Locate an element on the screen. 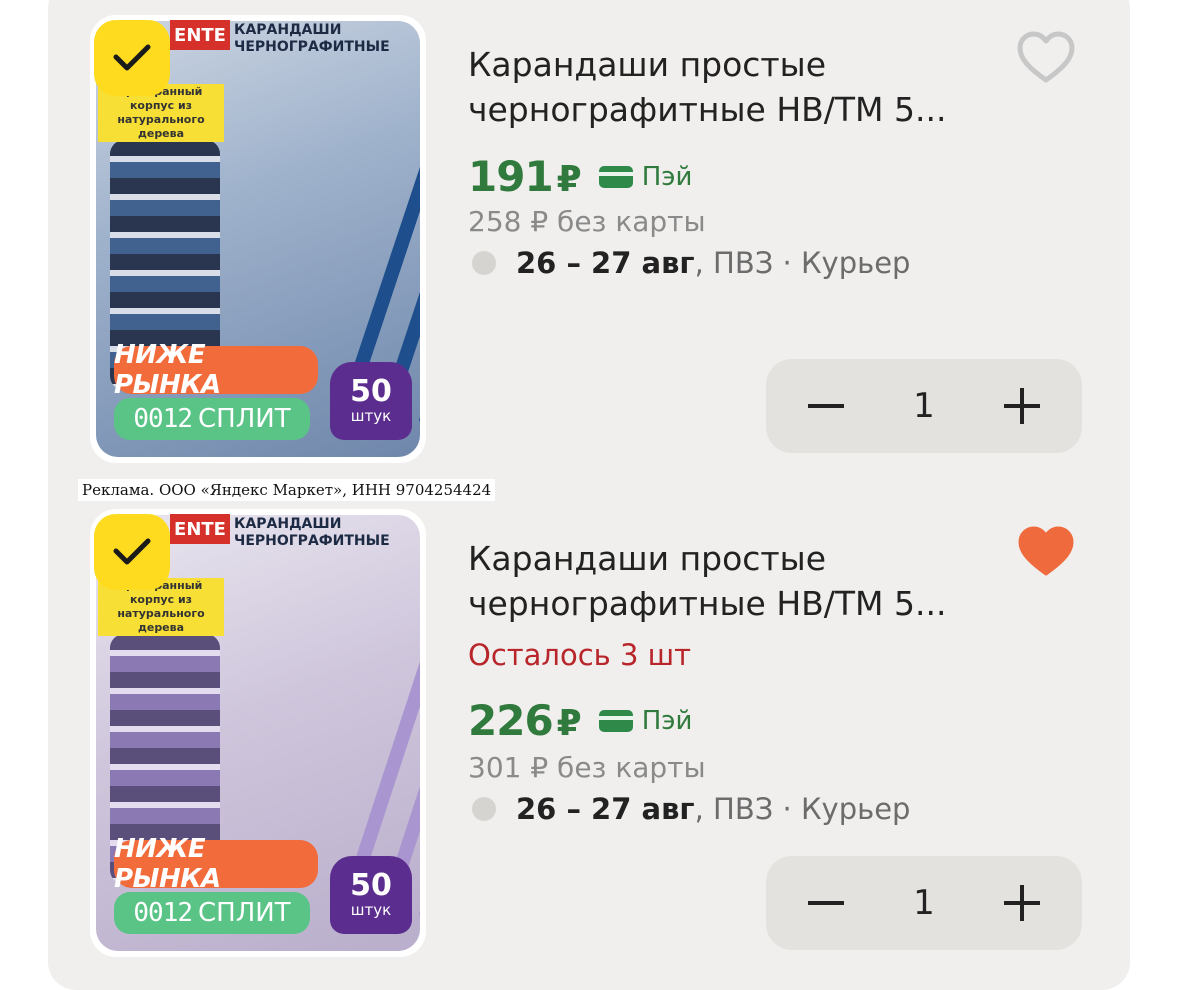 Image resolution: width=1179 pixels, height=990 pixels. stock-remaining: Осталось 3 шт is located at coordinates (580, 655).